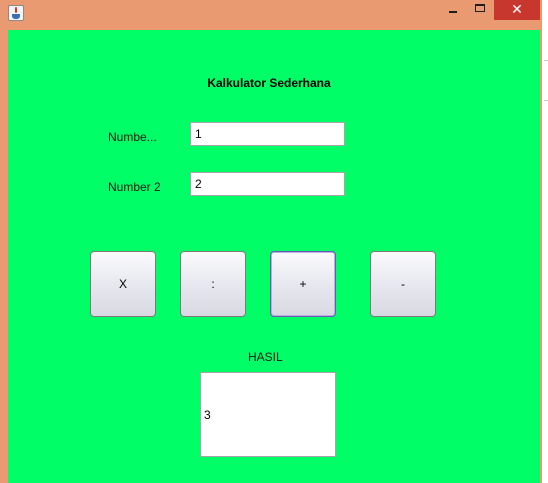 This screenshot has width=548, height=483. I want to click on add-button: +, so click(303, 284).